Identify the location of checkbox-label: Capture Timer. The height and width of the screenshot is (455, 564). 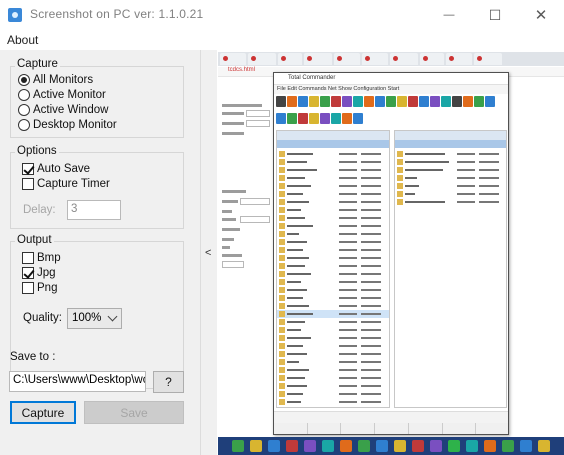
(73, 184).